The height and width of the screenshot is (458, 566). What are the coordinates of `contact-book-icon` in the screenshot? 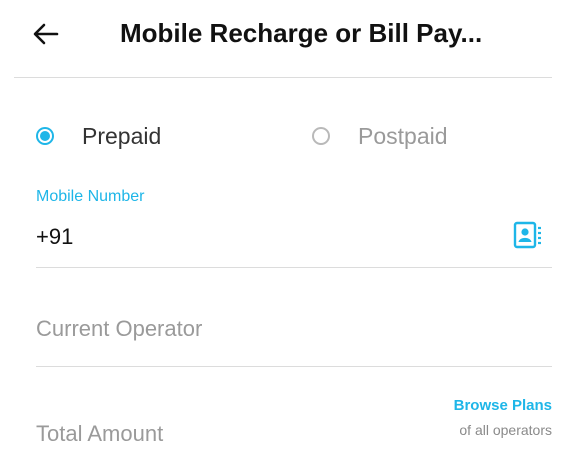 It's located at (527, 235).